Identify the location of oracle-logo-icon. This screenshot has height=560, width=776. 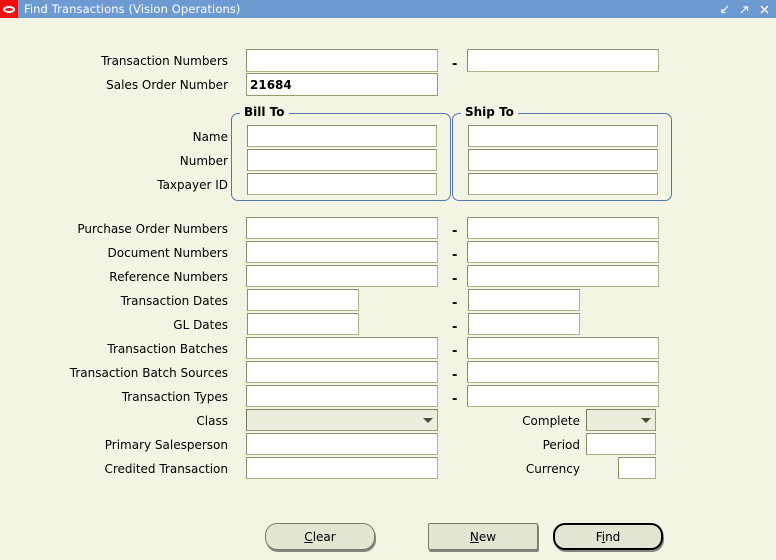
(9, 9).